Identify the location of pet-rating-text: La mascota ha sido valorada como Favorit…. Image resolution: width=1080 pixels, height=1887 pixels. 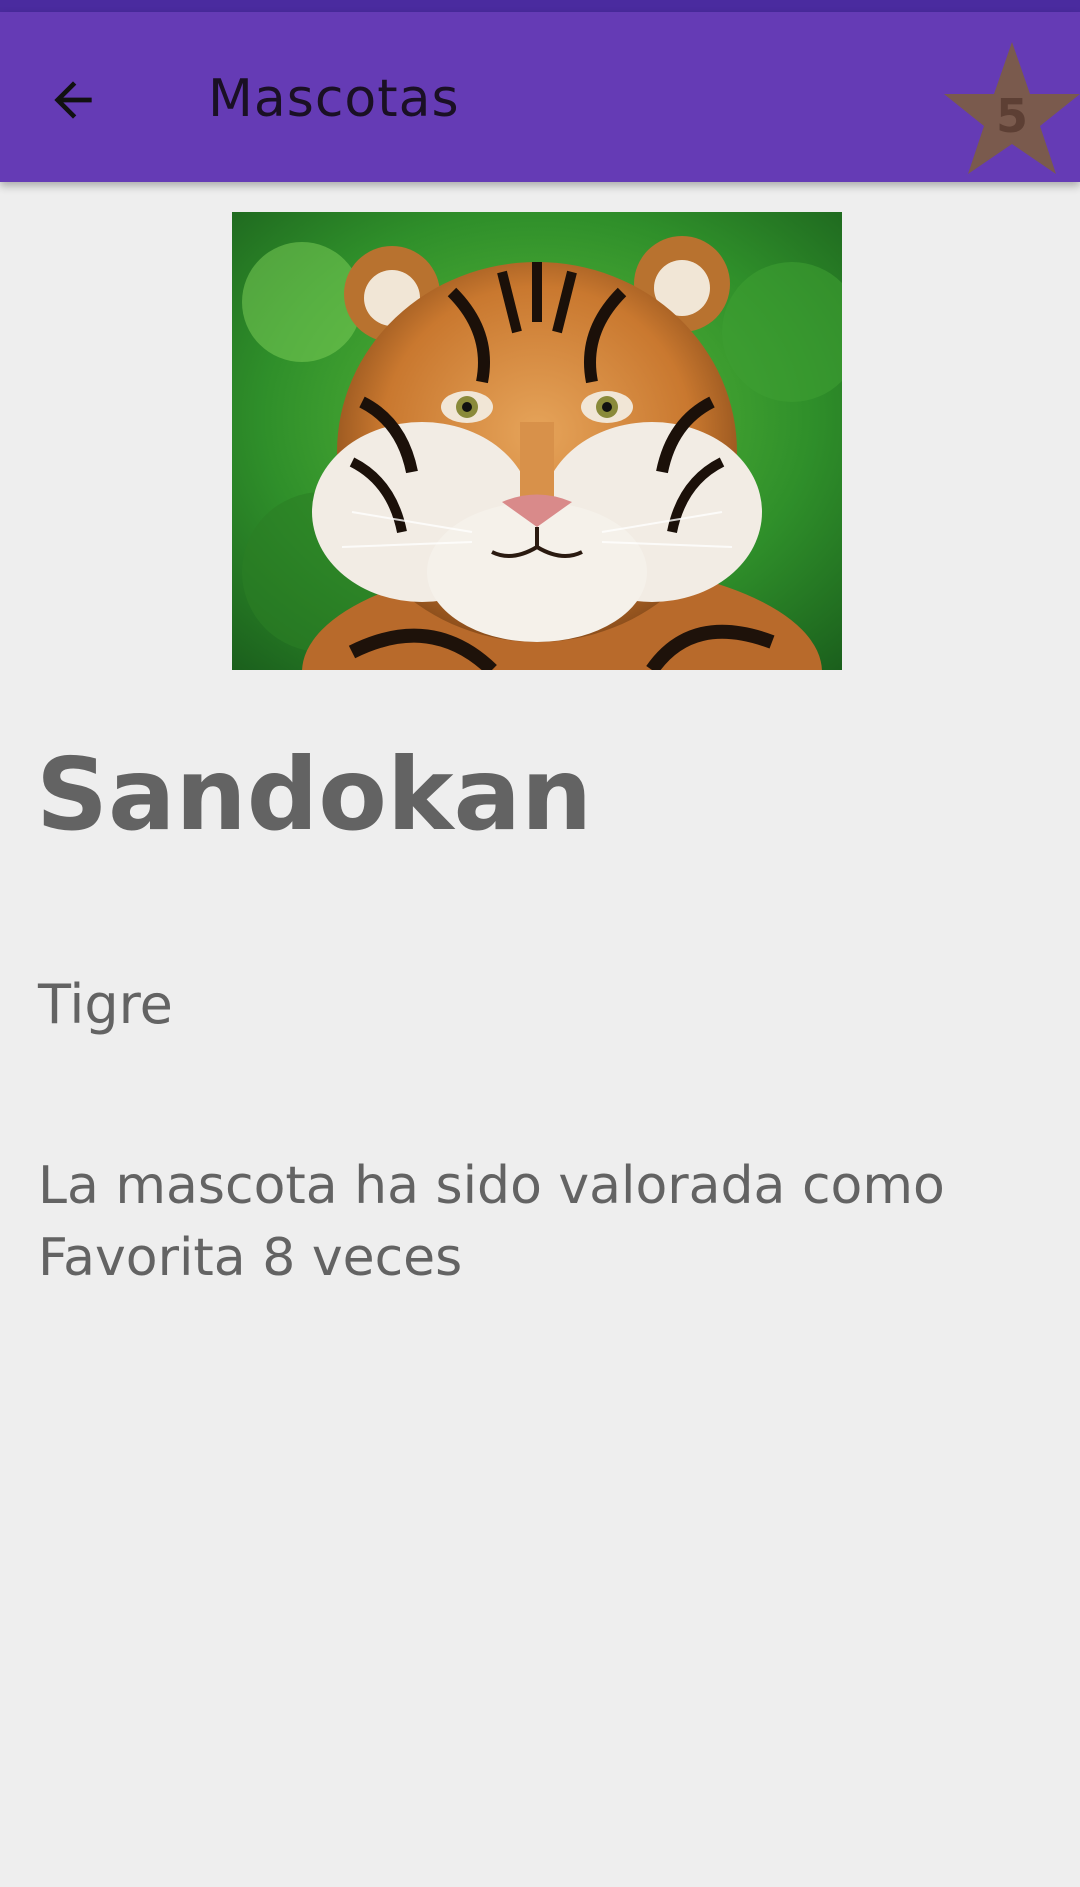
(491, 1222).